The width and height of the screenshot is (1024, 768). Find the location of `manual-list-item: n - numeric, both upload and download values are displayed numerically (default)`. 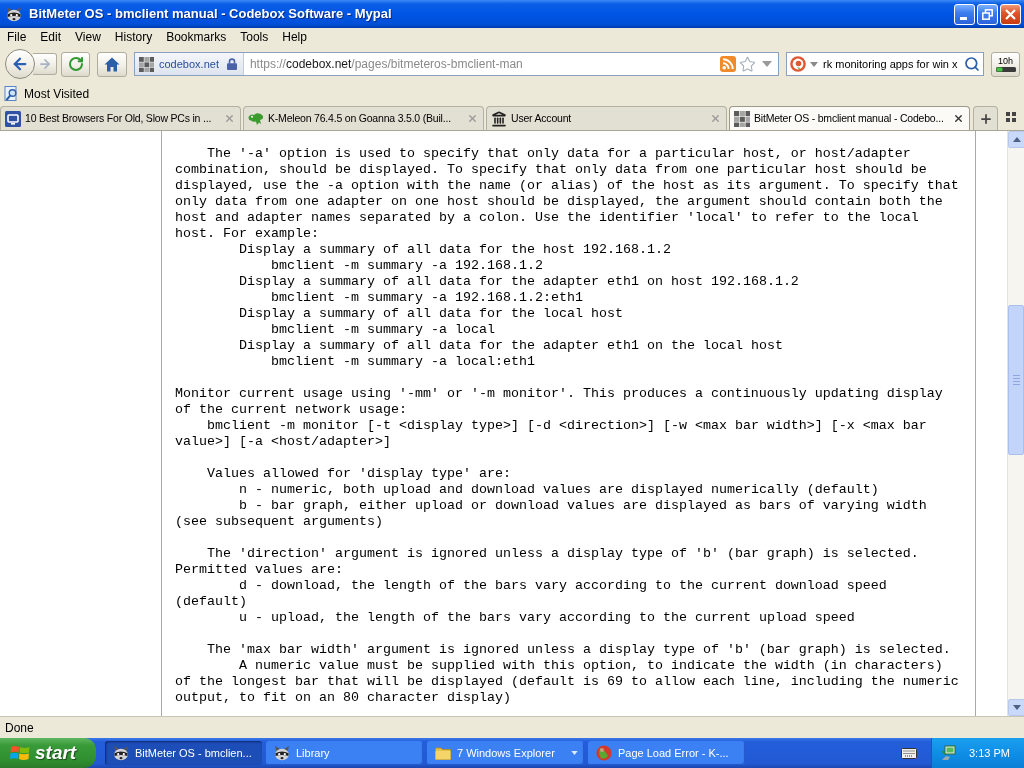

manual-list-item: n - numeric, both upload and download values are displayed numerically (default) is located at coordinates (559, 490).